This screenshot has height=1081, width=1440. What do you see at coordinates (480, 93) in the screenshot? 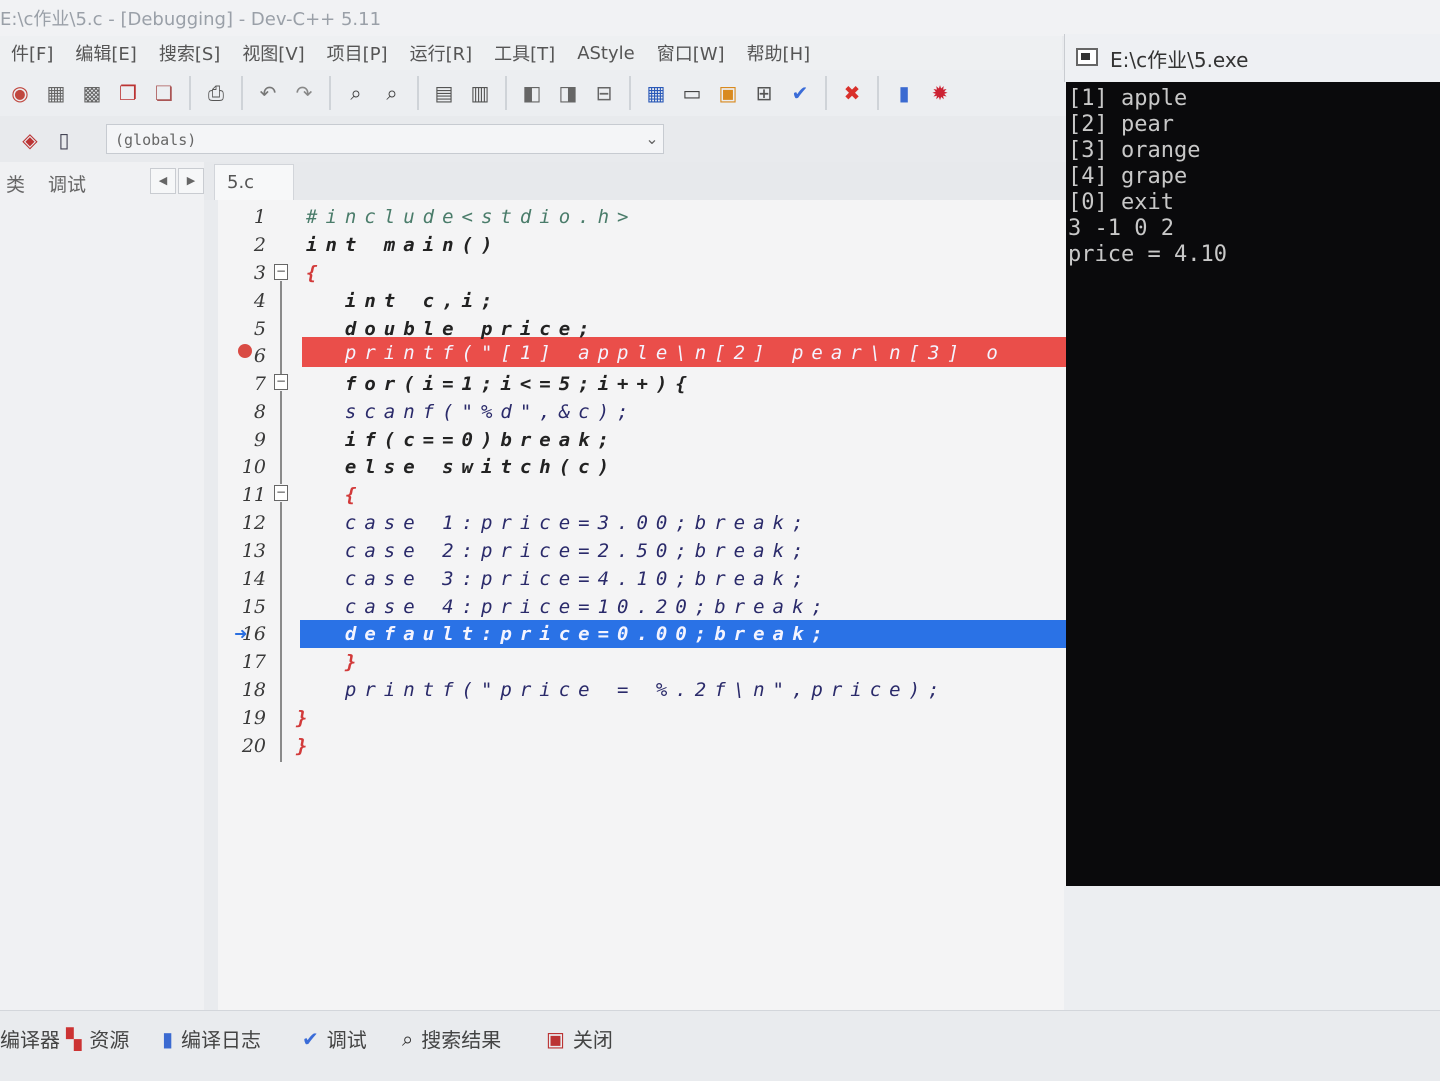
I see `layout-icon: ▥` at bounding box center [480, 93].